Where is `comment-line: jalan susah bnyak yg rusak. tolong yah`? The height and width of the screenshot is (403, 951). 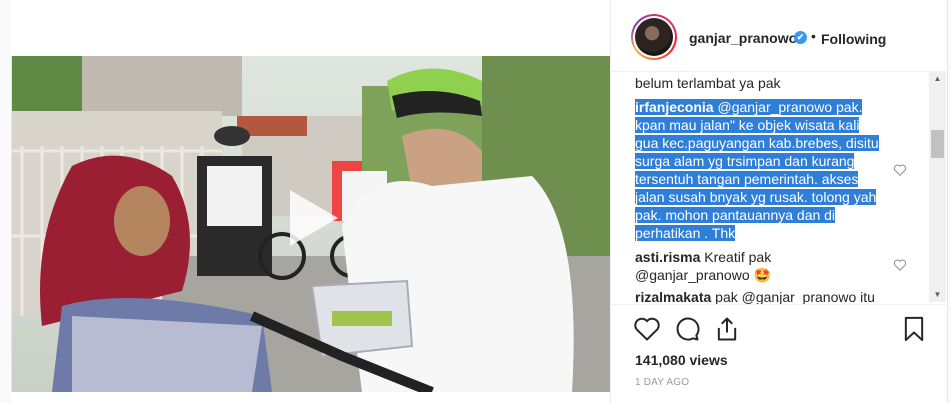
comment-line: jalan susah bnyak yg rusak. tolong yah is located at coordinates (756, 197).